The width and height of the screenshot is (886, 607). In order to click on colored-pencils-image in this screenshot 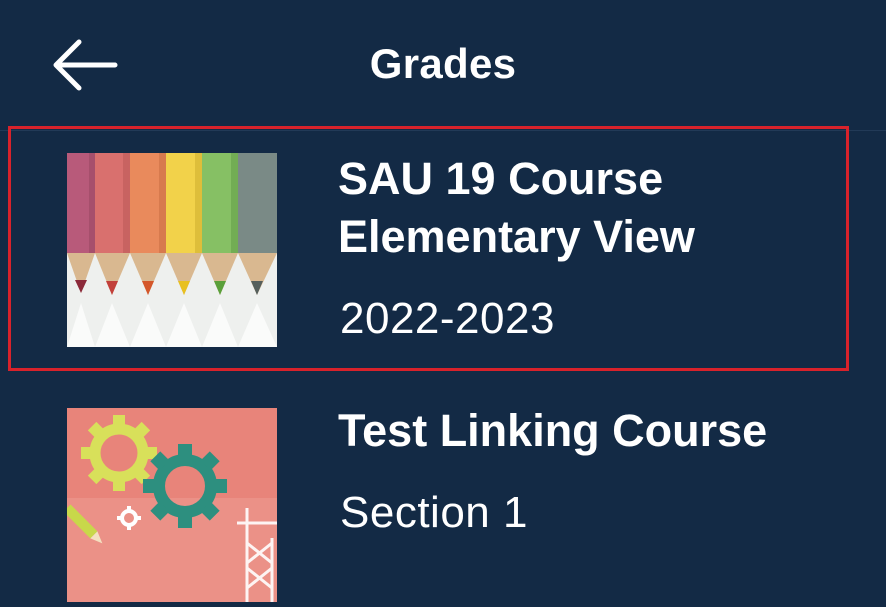, I will do `click(172, 250)`.